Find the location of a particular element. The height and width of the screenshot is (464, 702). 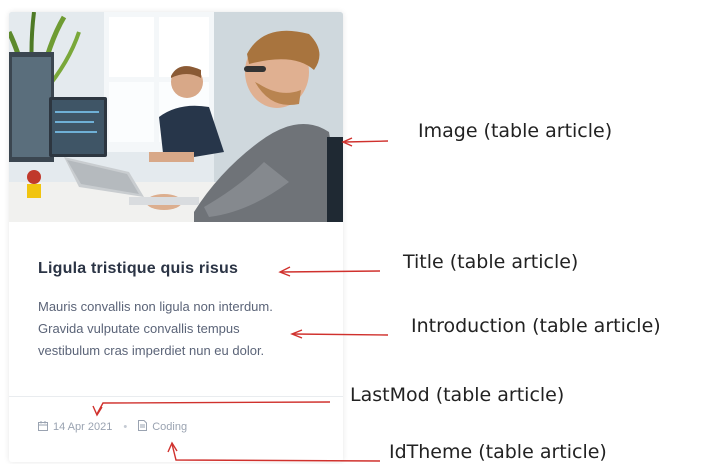

annotation-introduction: Introduction (table article) is located at coordinates (536, 326).